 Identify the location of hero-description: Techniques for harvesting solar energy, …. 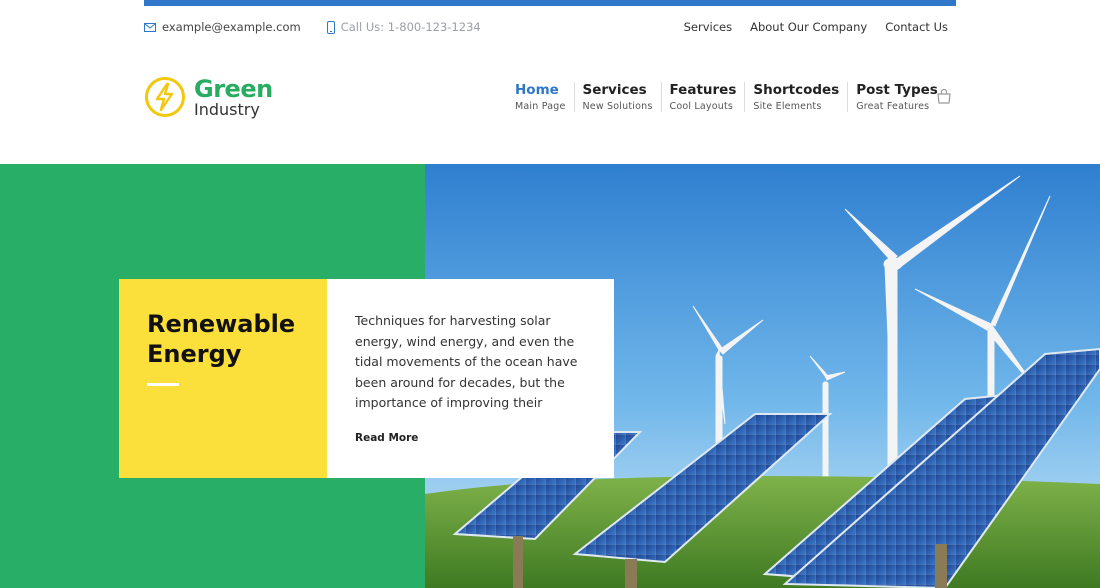
(466, 362).